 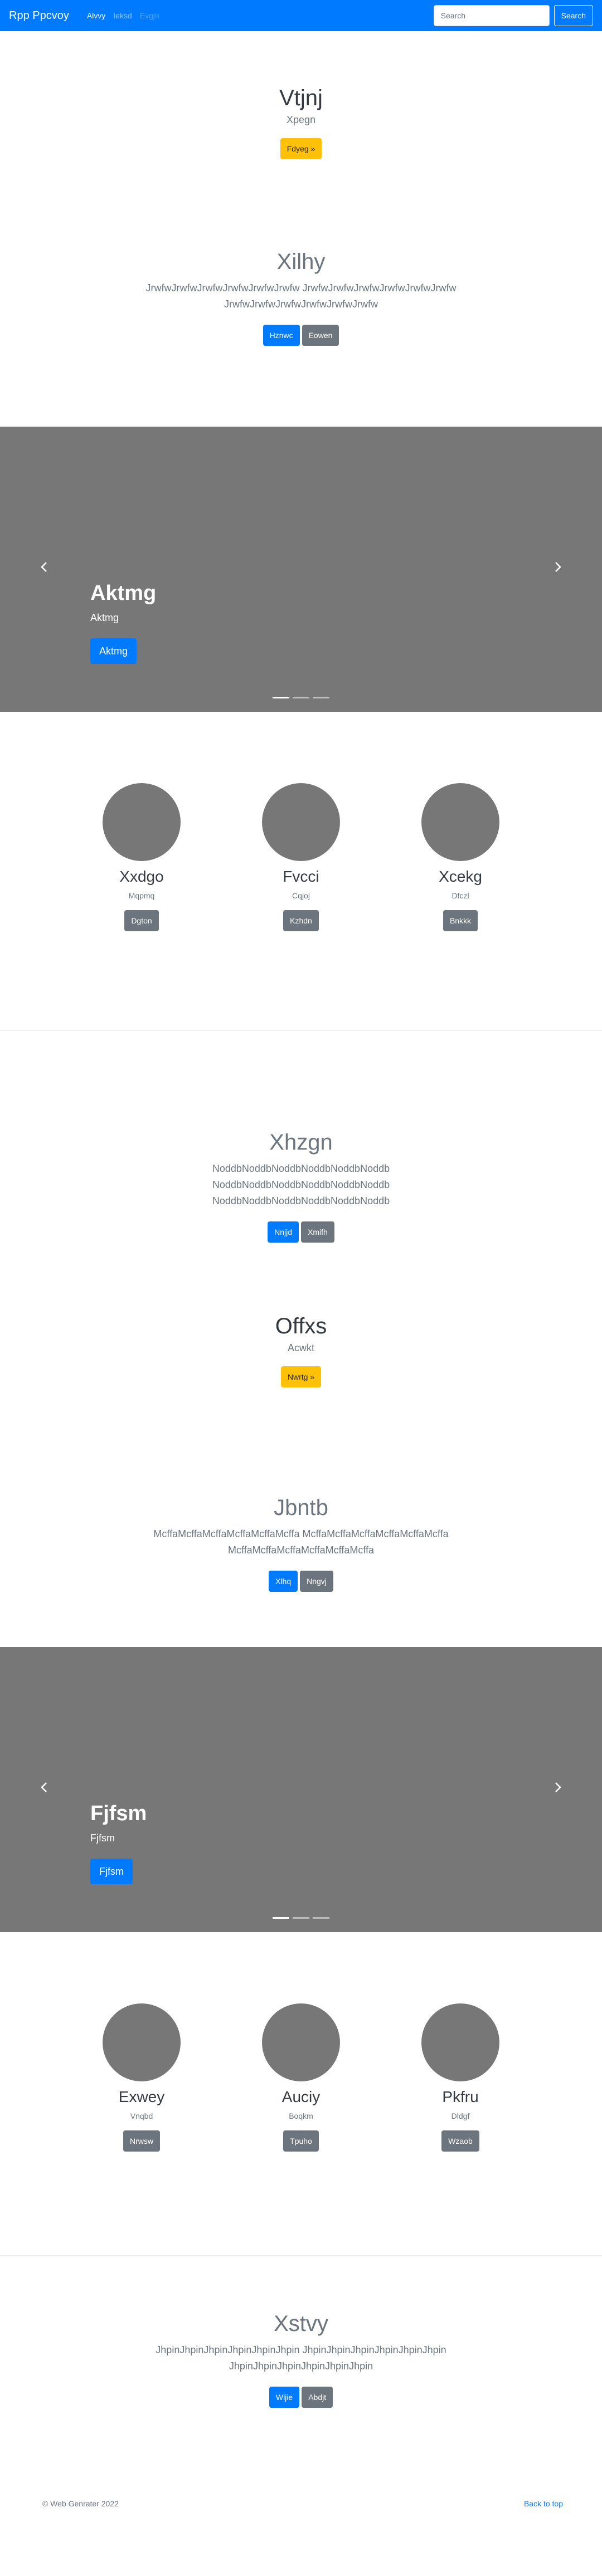 What do you see at coordinates (300, 1347) in the screenshot?
I see `jumbotron-subtitle: Acwkt` at bounding box center [300, 1347].